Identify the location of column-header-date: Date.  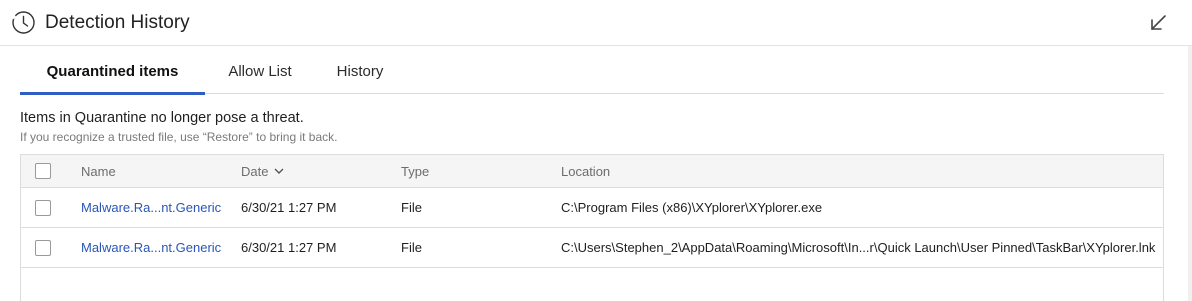
(262, 171).